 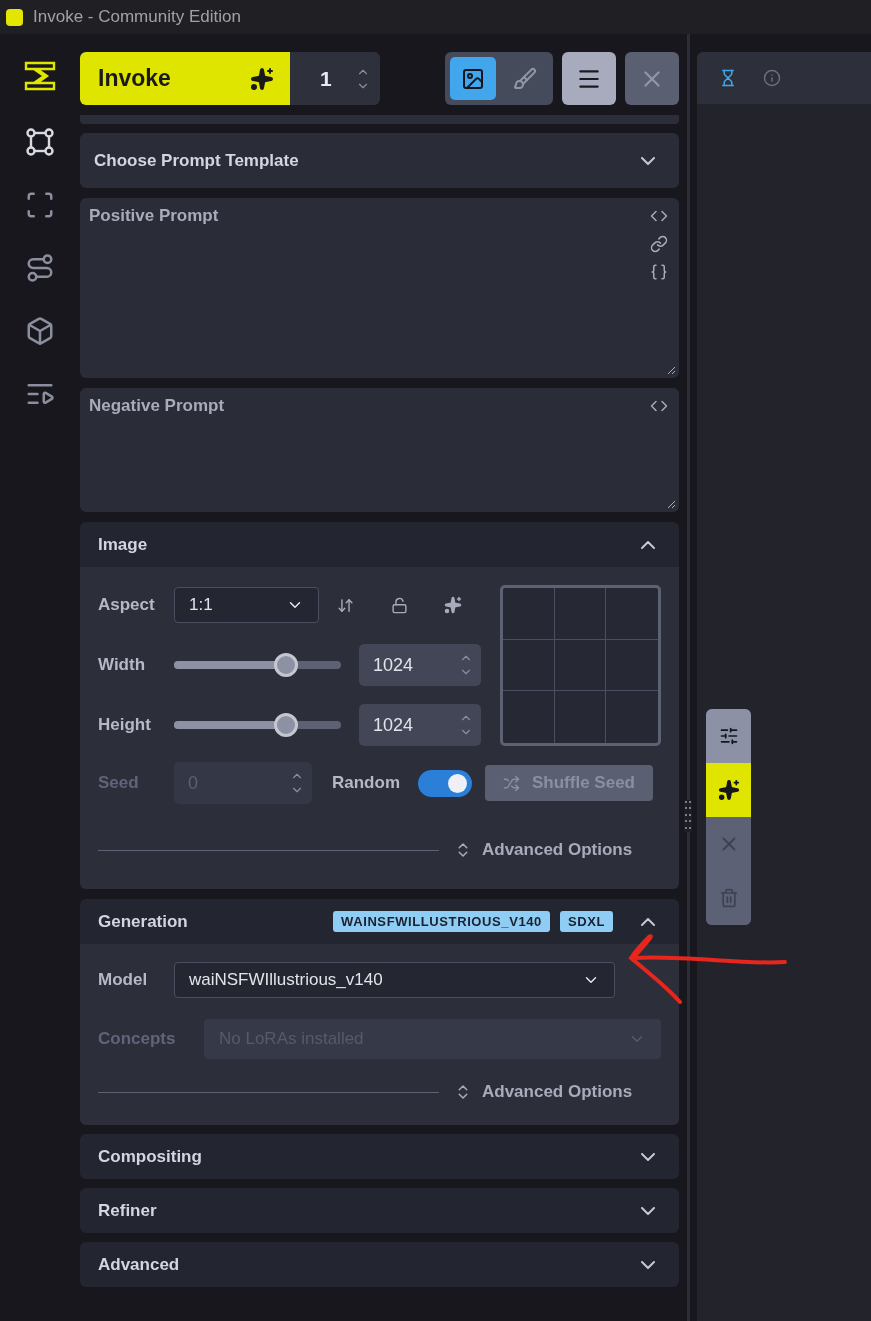 I want to click on collapsed-section: Refiner, so click(x=379, y=1210).